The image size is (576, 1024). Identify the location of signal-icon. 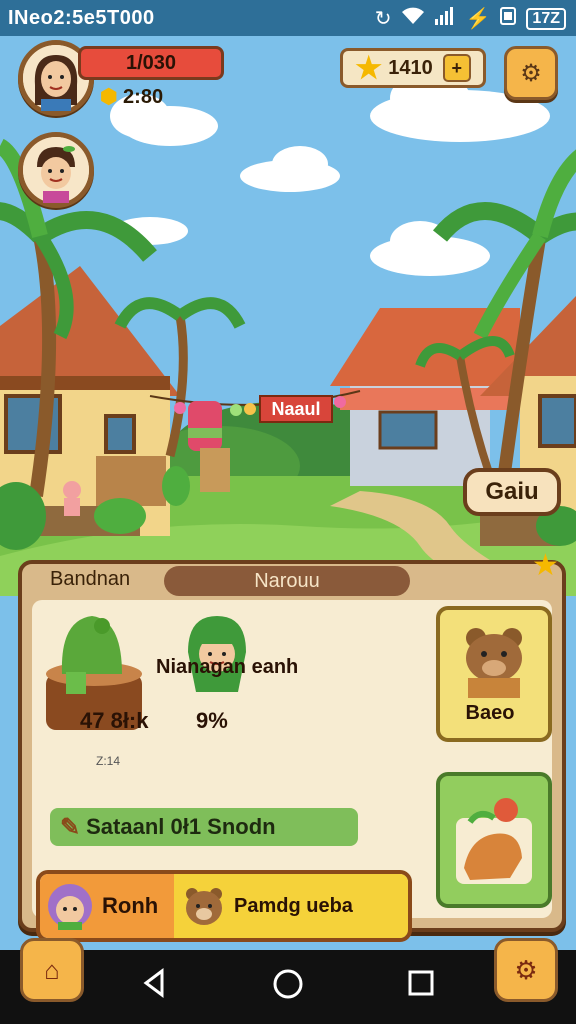
(445, 18).